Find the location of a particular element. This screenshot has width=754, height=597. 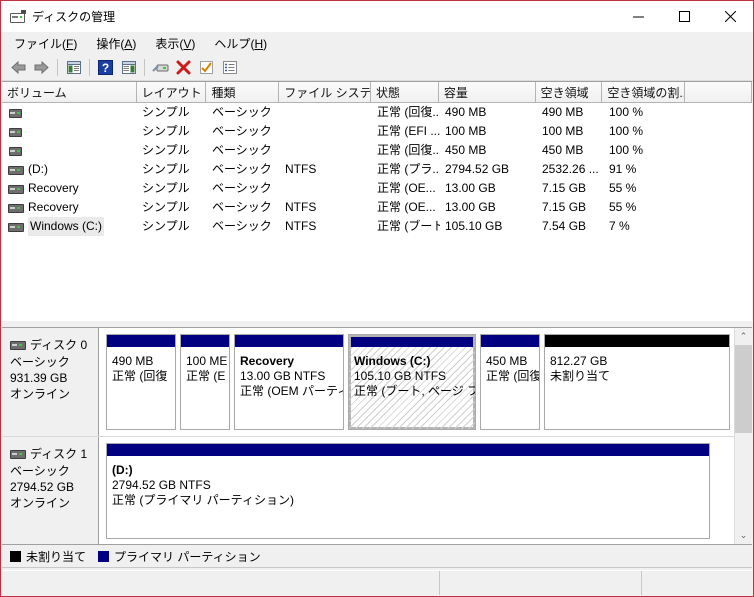

disk-name-row: ディスク 0 is located at coordinates (54, 344).